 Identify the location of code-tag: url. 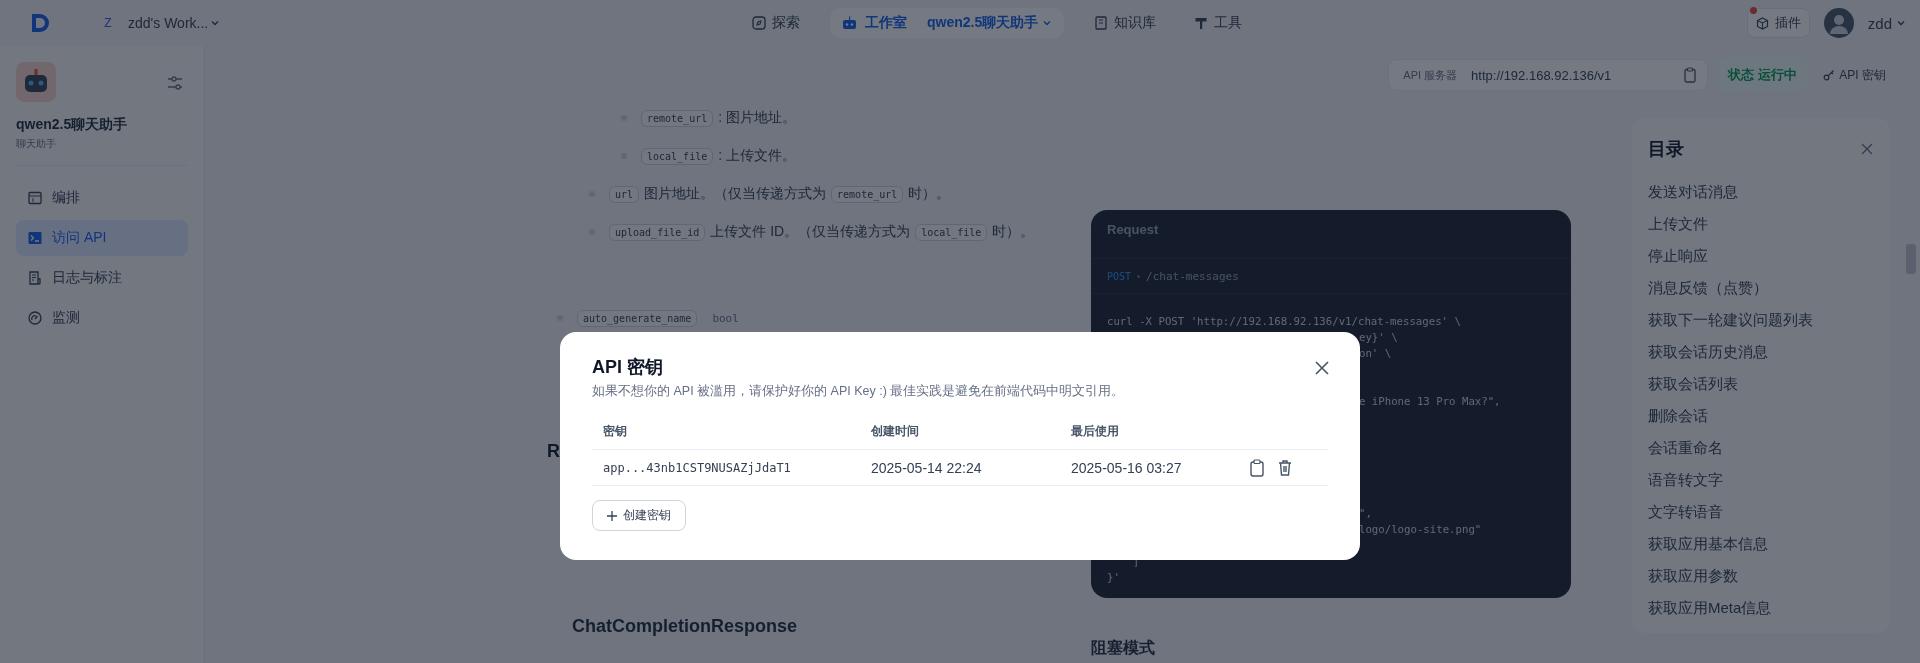
(624, 194).